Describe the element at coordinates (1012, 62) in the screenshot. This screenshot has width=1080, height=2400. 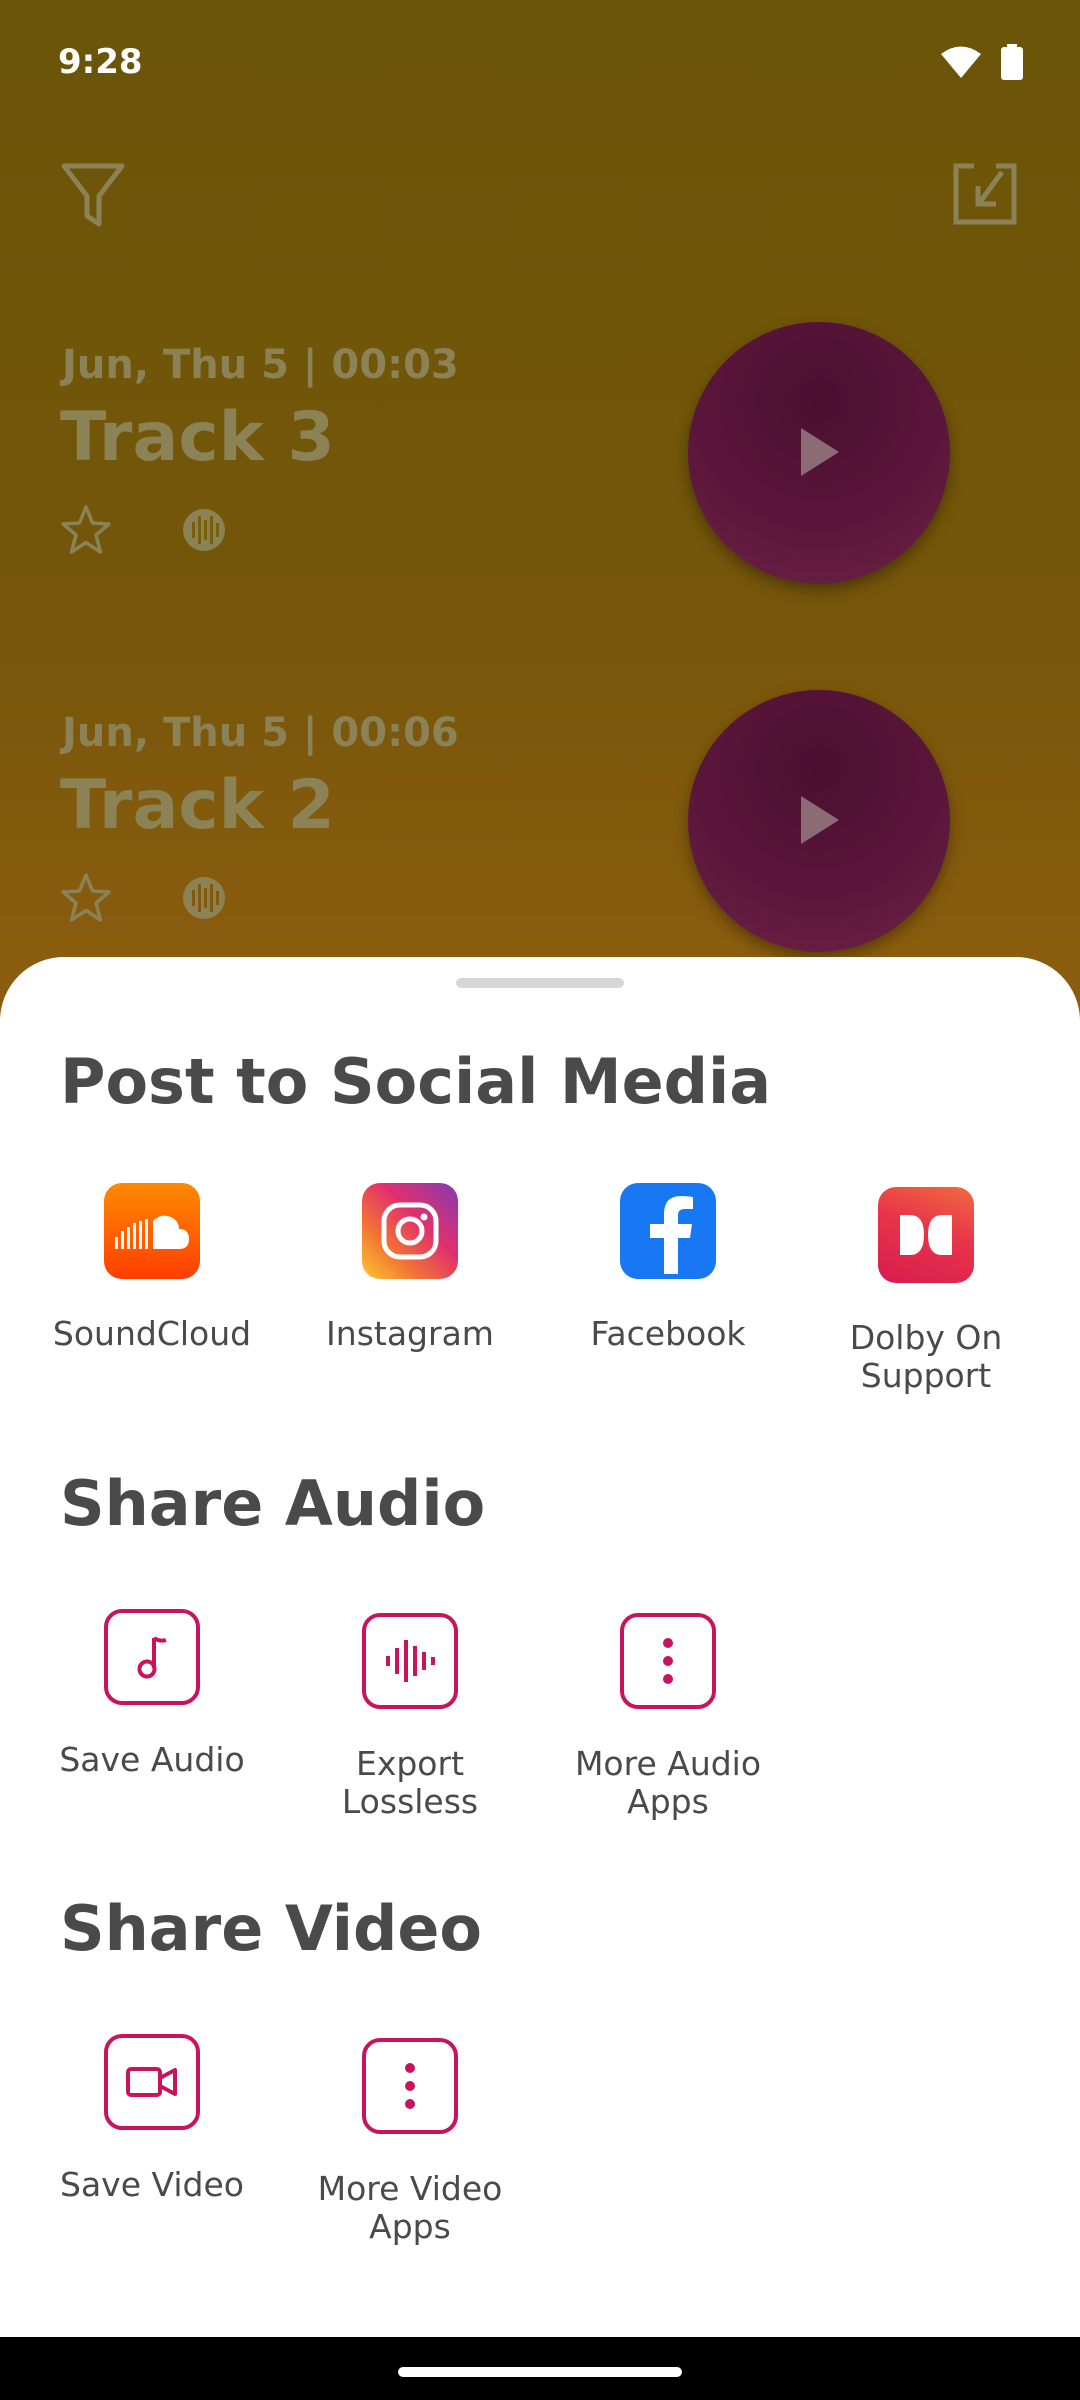
I see `battery-icon` at that location.